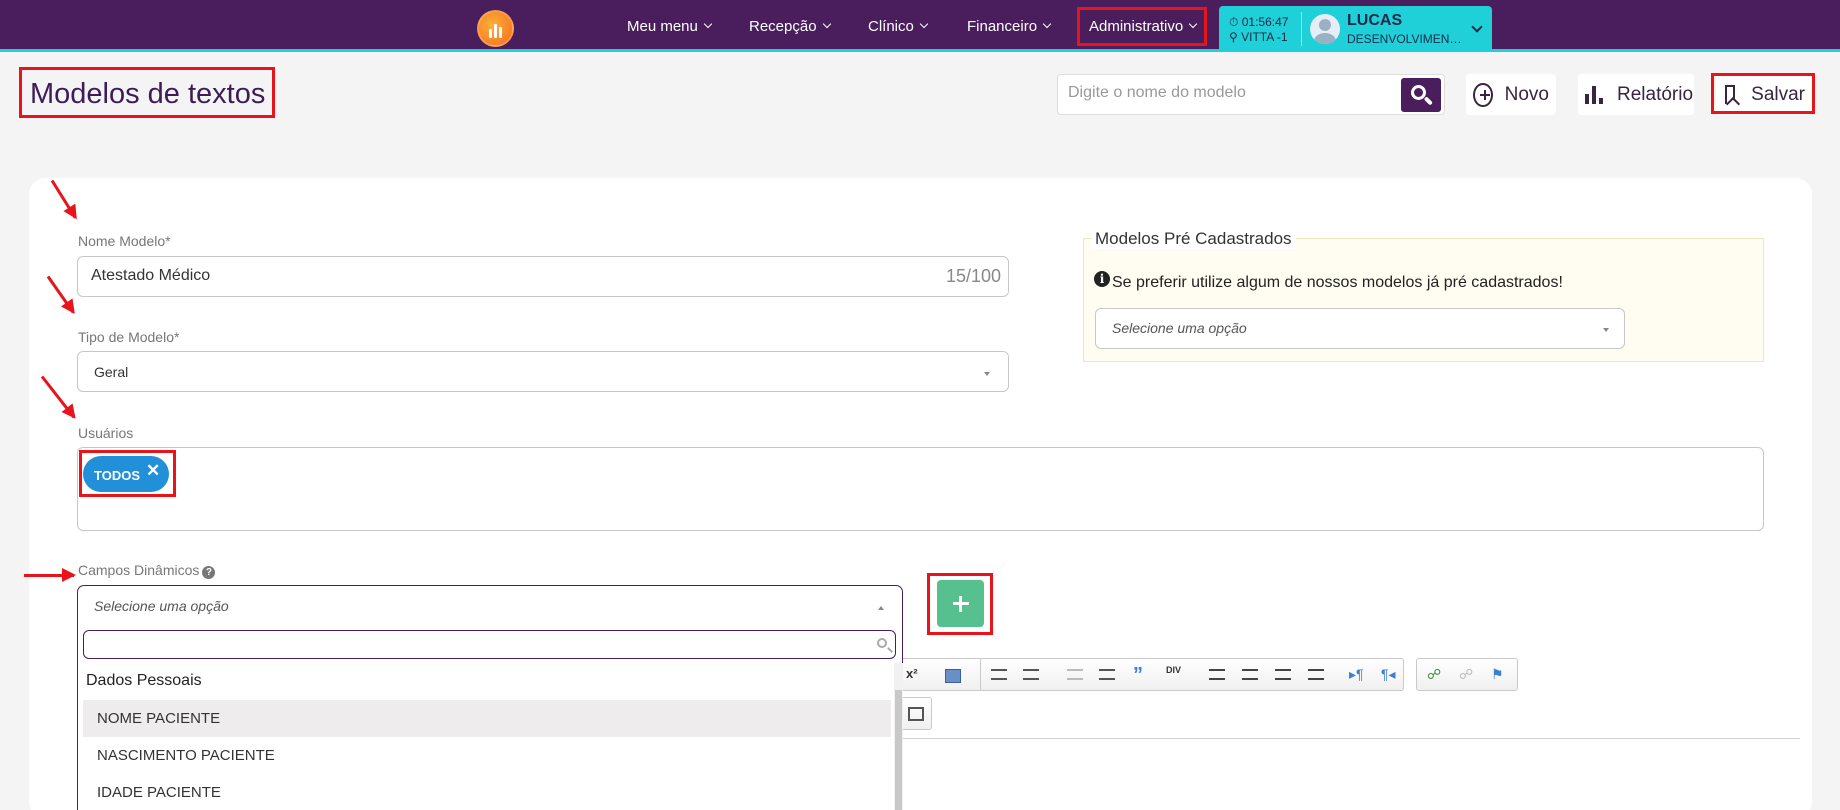  What do you see at coordinates (487, 792) in the screenshot?
I see `dropdown-option: IDADE PACIENTE` at bounding box center [487, 792].